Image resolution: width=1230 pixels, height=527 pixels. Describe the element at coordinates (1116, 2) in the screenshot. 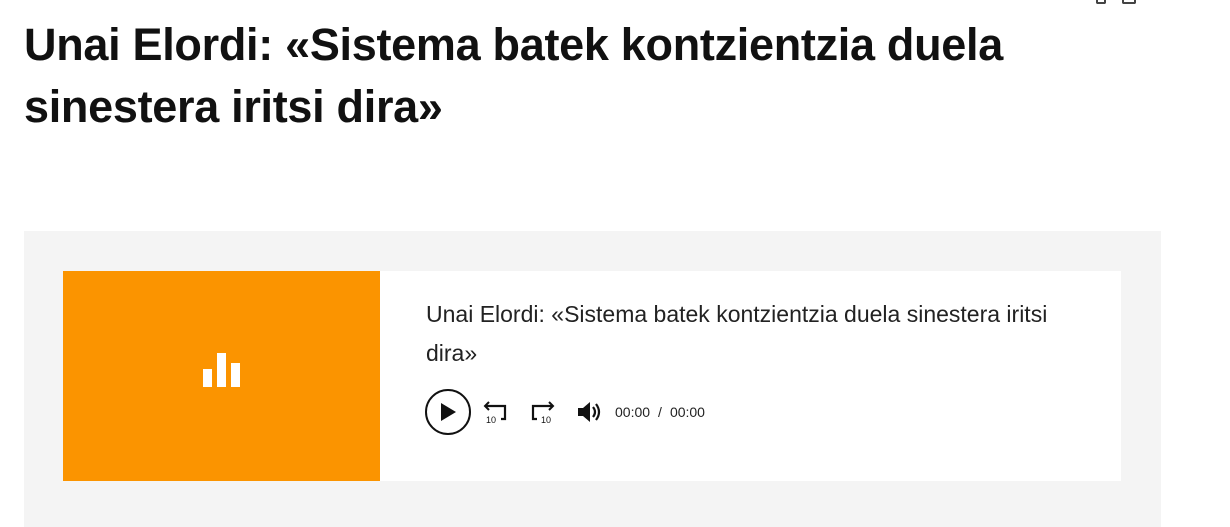

I see `top-toolbar` at that location.